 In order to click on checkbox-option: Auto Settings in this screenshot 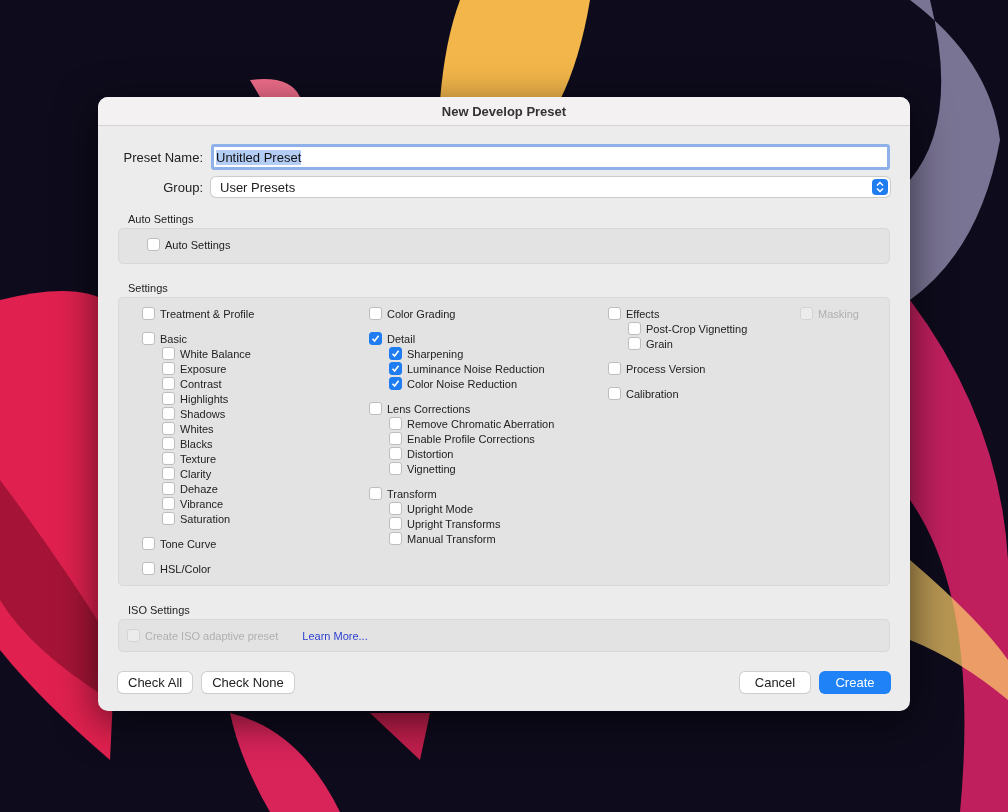, I will do `click(518, 244)`.